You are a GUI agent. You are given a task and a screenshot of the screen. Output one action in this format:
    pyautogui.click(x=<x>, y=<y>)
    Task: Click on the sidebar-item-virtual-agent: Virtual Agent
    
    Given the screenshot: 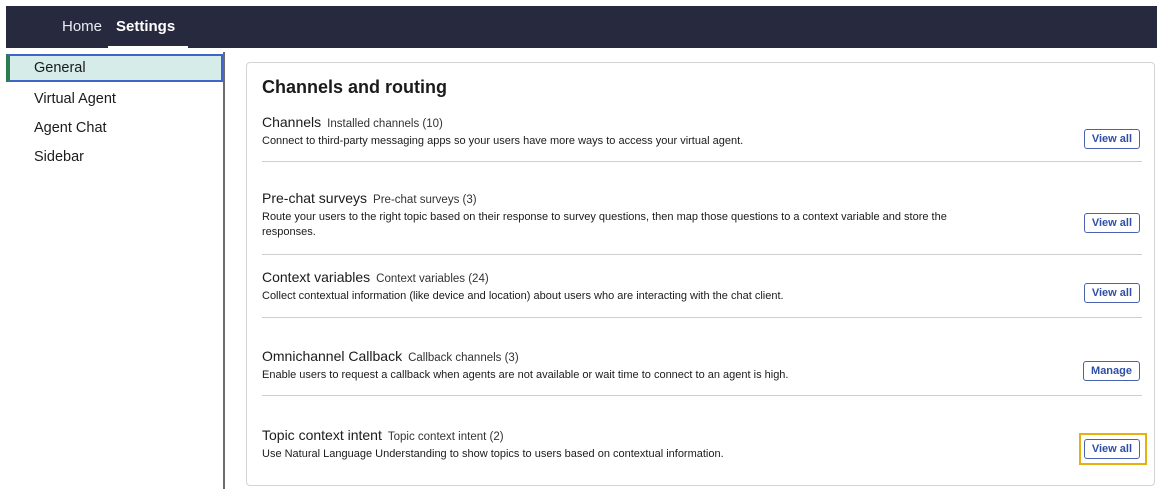 What is the action you would take?
    pyautogui.click(x=114, y=99)
    